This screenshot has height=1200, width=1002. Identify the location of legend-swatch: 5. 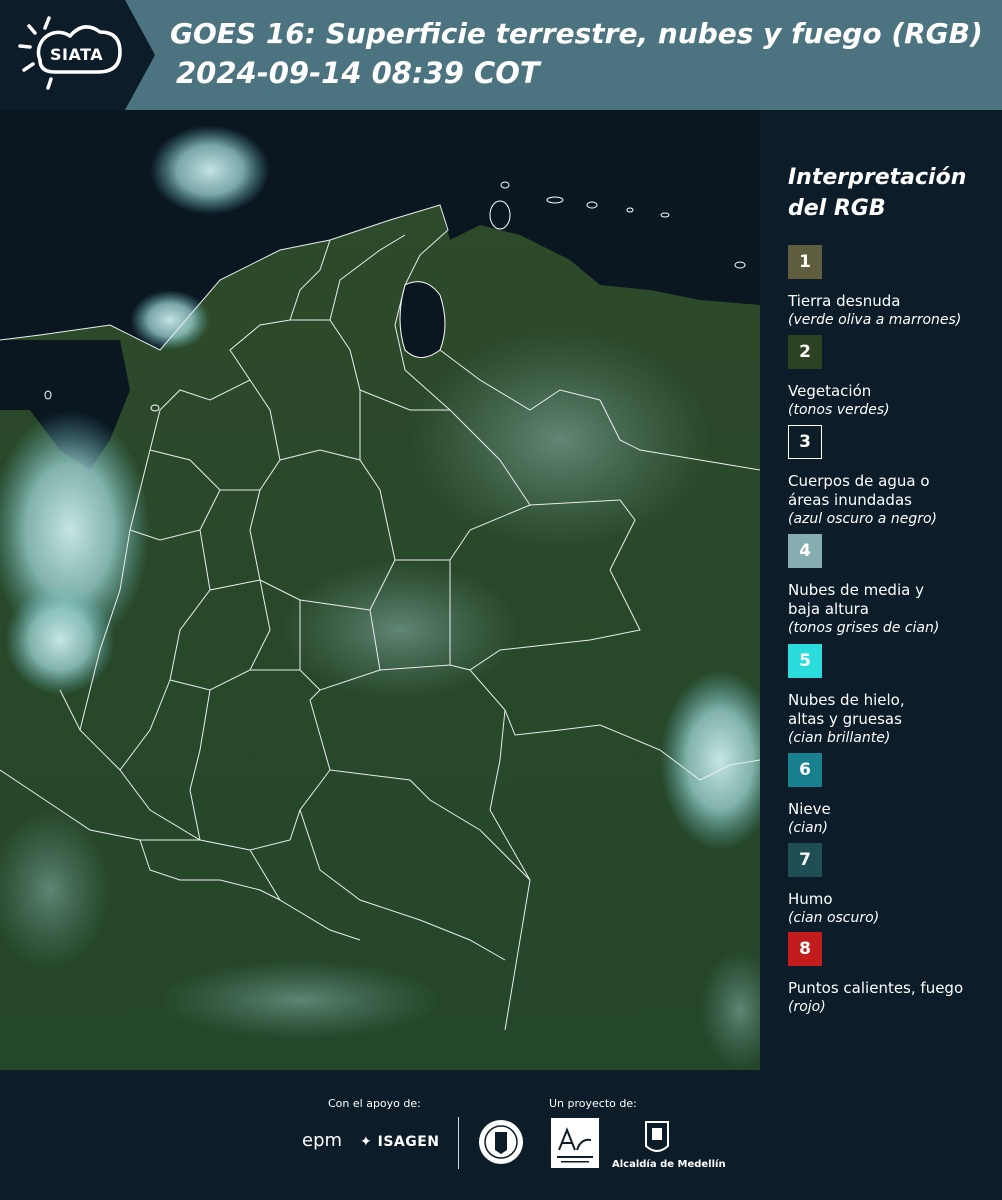
(805, 661).